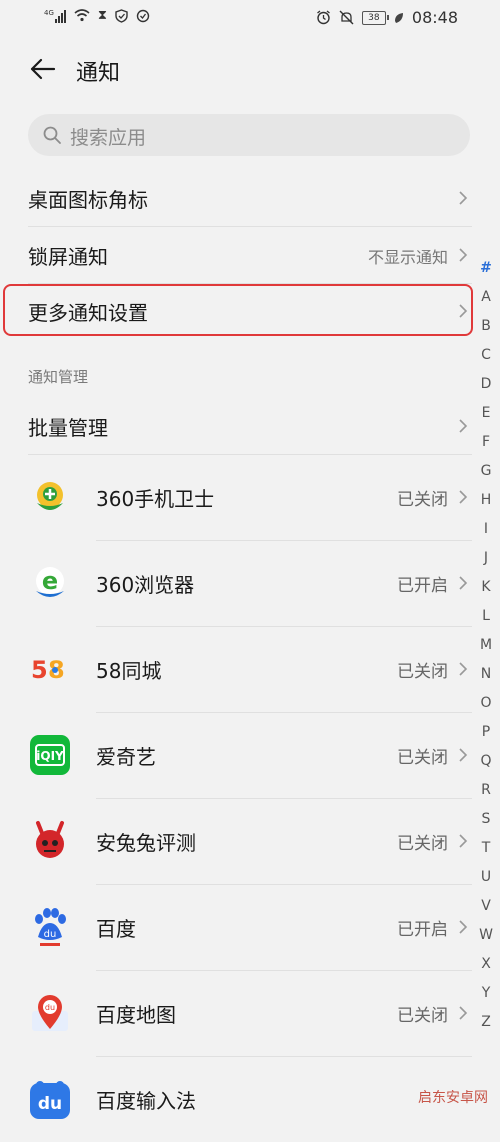  I want to click on index-letter: E, so click(486, 413).